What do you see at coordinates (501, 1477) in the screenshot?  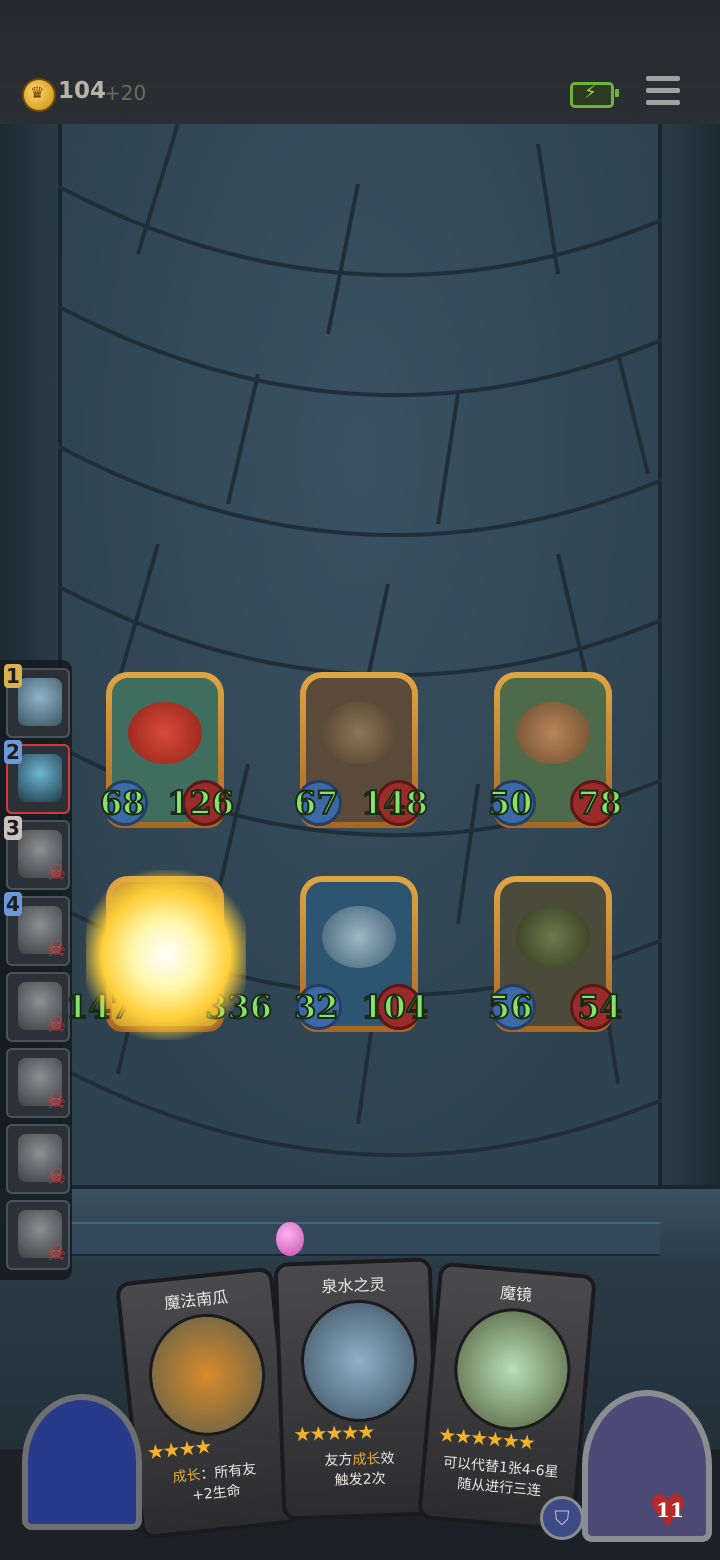 I see `card-description: 可以代替1张4-6星 随从进行三连` at bounding box center [501, 1477].